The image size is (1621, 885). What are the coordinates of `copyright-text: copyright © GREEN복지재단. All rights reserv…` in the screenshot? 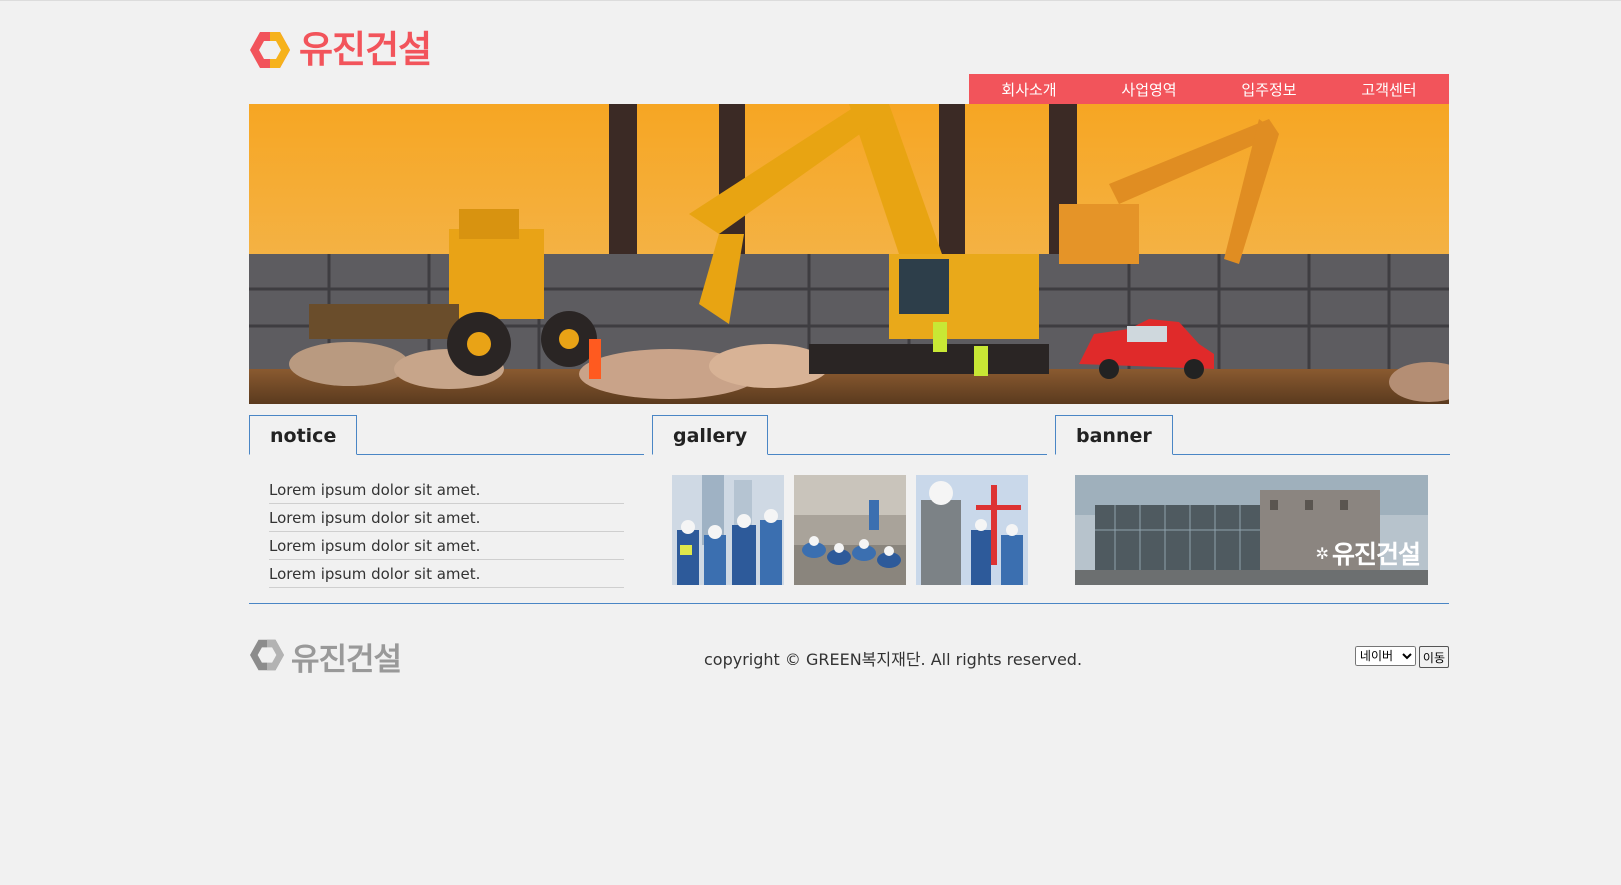 It's located at (893, 659).